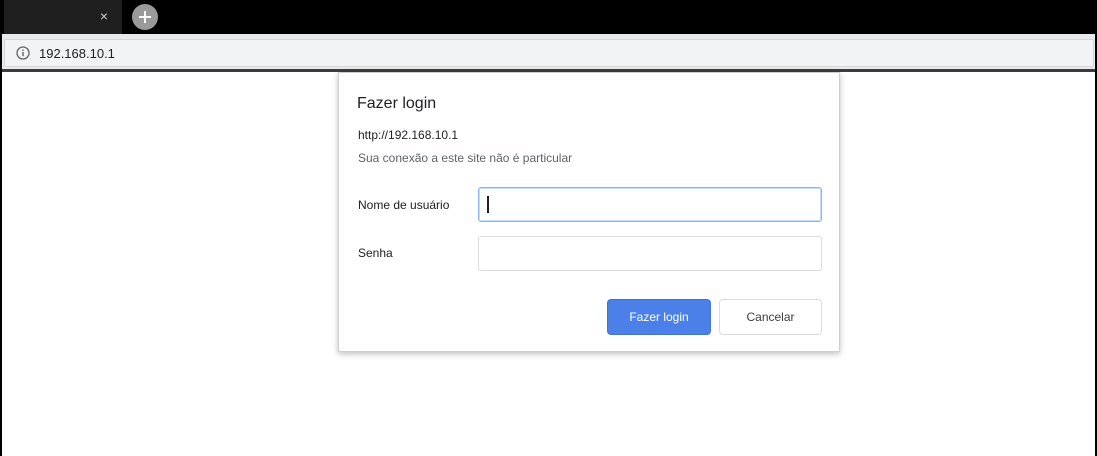 This screenshot has width=1097, height=456. I want to click on info-icon, so click(23, 53).